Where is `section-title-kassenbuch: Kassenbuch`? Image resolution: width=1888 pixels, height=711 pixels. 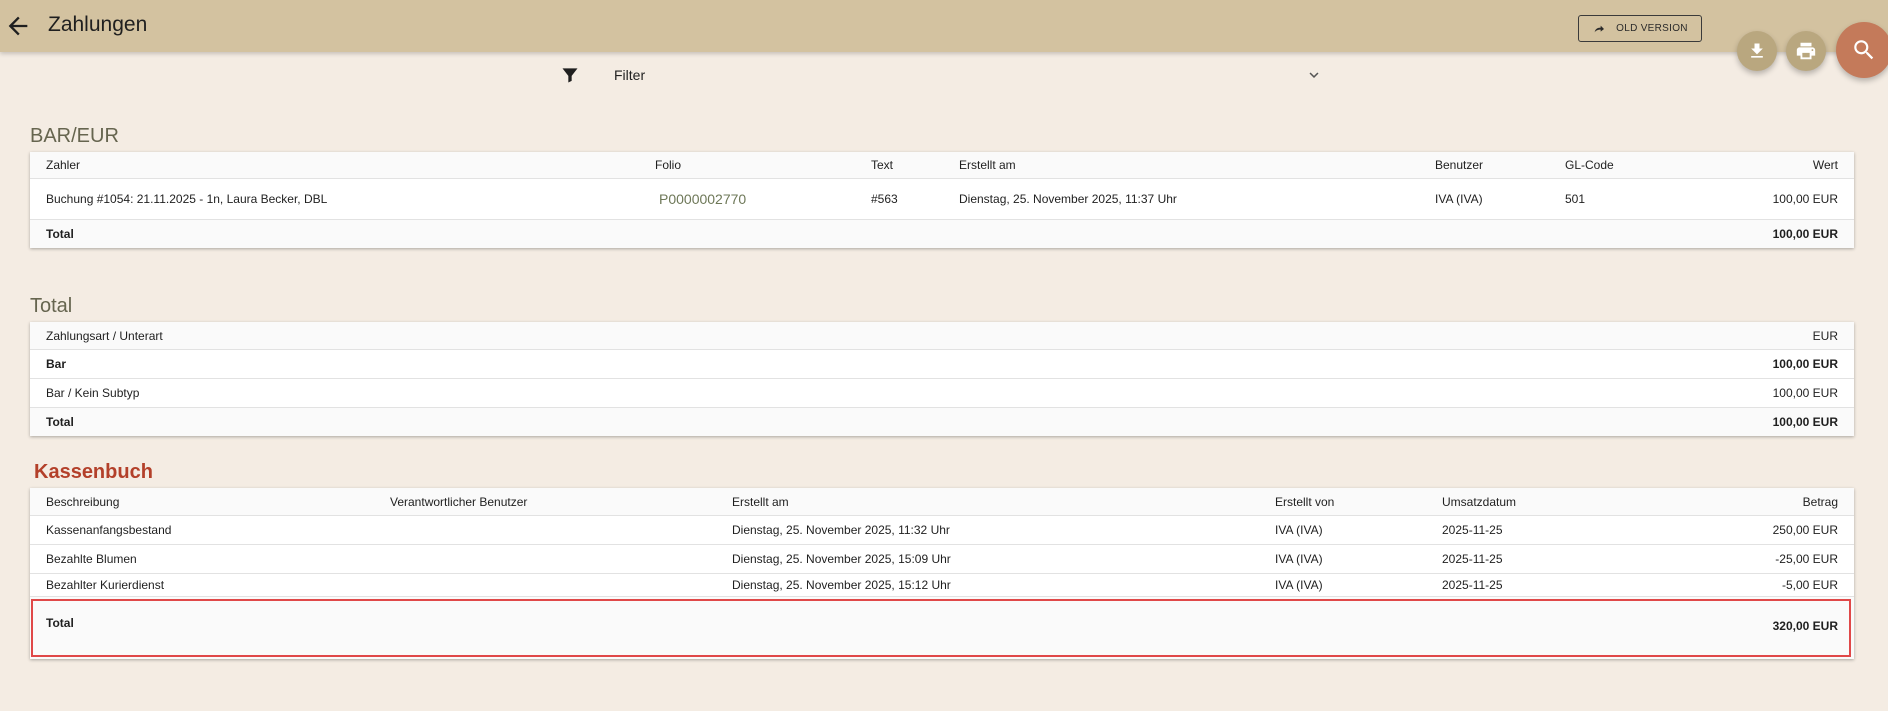
section-title-kassenbuch: Kassenbuch is located at coordinates (93, 472).